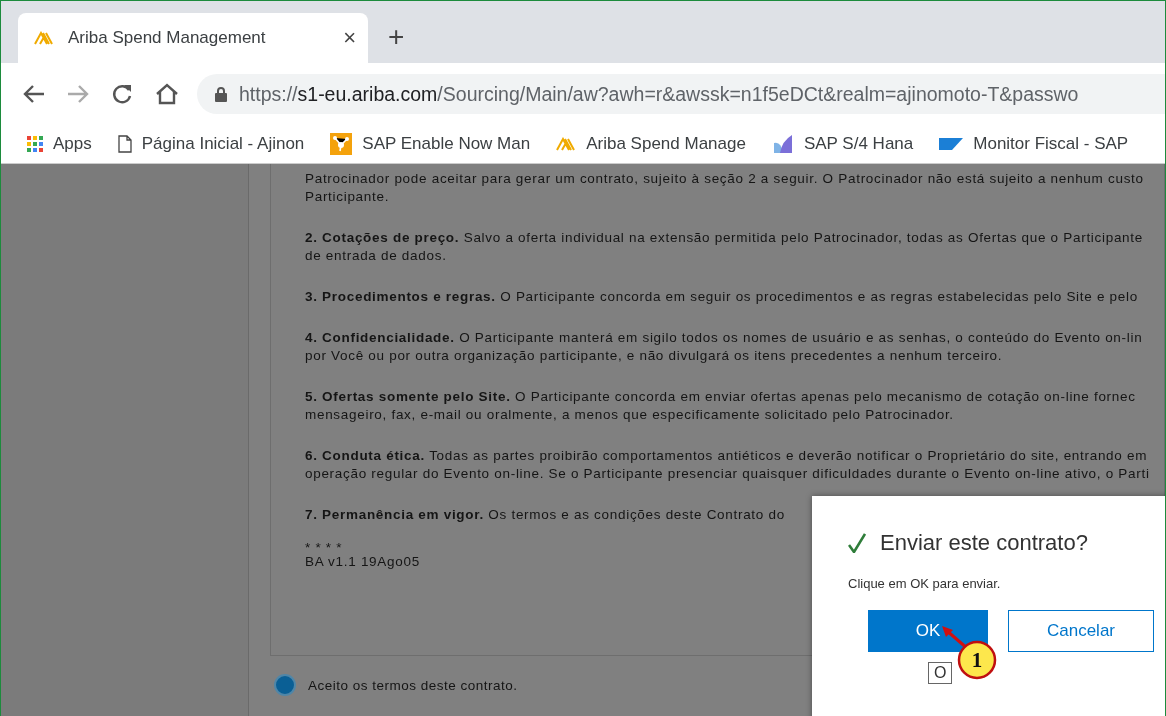  I want to click on address-bar: https://s1-eu.ariba.com/Sourcing/Main/aw?awh=r&awssk=n1f5eDCt&realm=ajinomoto-T&passwo, so click(681, 94).